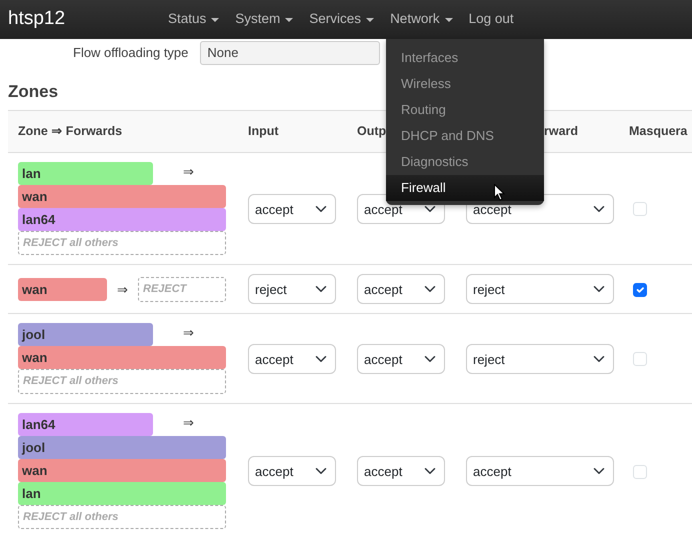  I want to click on nav-menu: System, so click(264, 19).